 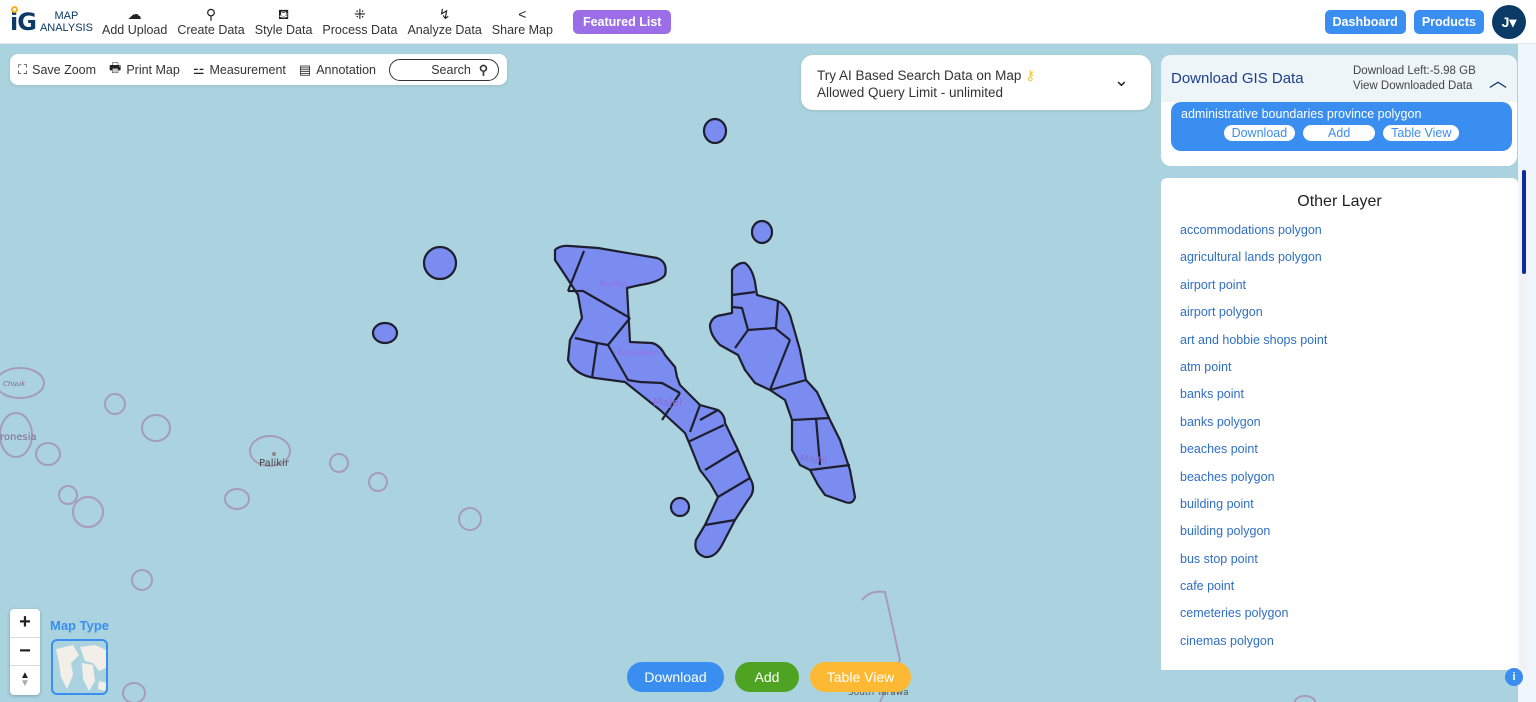 What do you see at coordinates (1339, 291) in the screenshot?
I see `layer-item: airport point` at bounding box center [1339, 291].